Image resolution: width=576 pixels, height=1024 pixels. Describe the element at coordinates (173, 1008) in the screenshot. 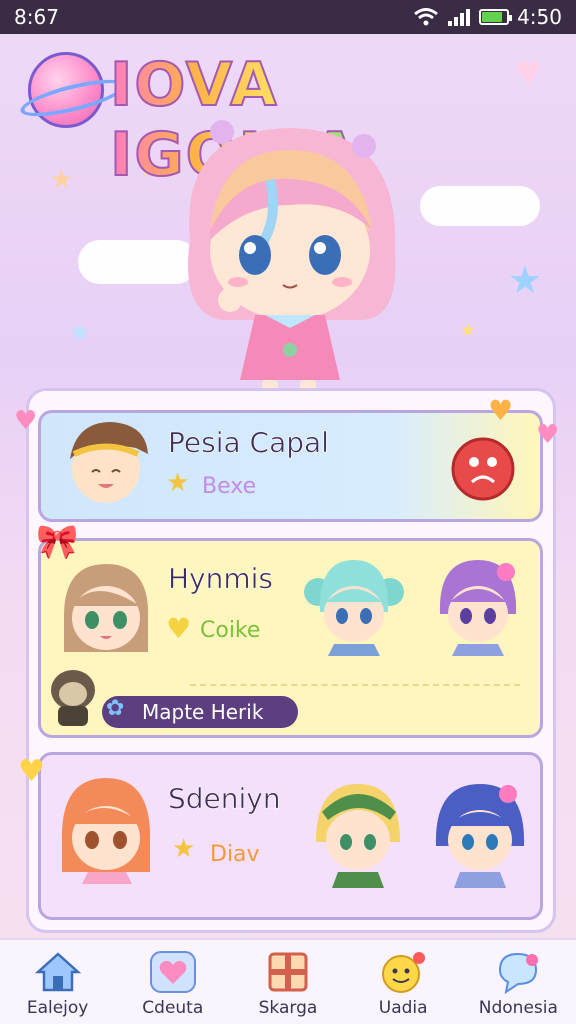

I see `nav-label: Cdeuta` at that location.